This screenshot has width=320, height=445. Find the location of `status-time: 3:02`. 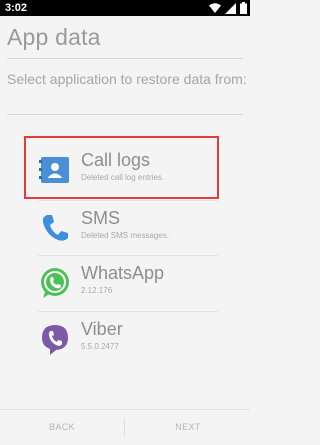

status-time: 3:02 is located at coordinates (16, 8).